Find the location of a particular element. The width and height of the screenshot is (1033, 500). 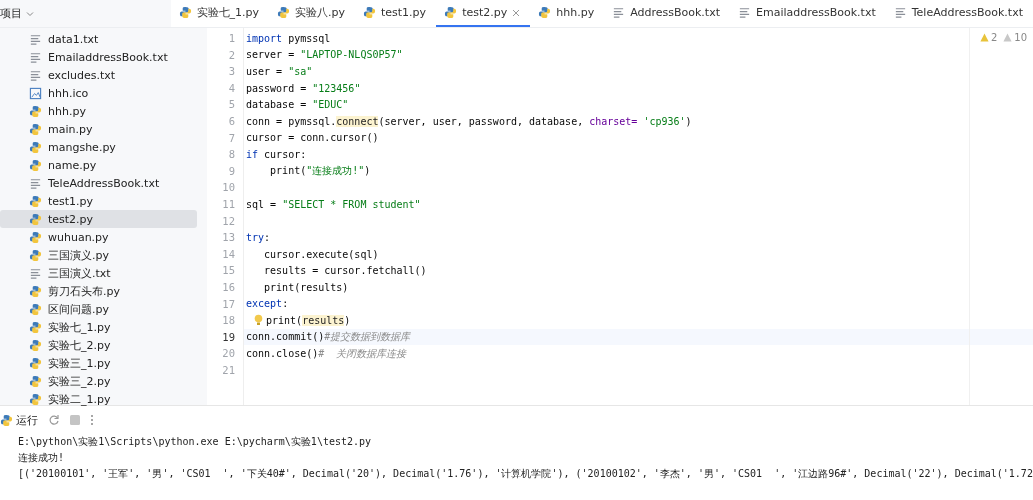

line-number: 13 is located at coordinates (228, 238).